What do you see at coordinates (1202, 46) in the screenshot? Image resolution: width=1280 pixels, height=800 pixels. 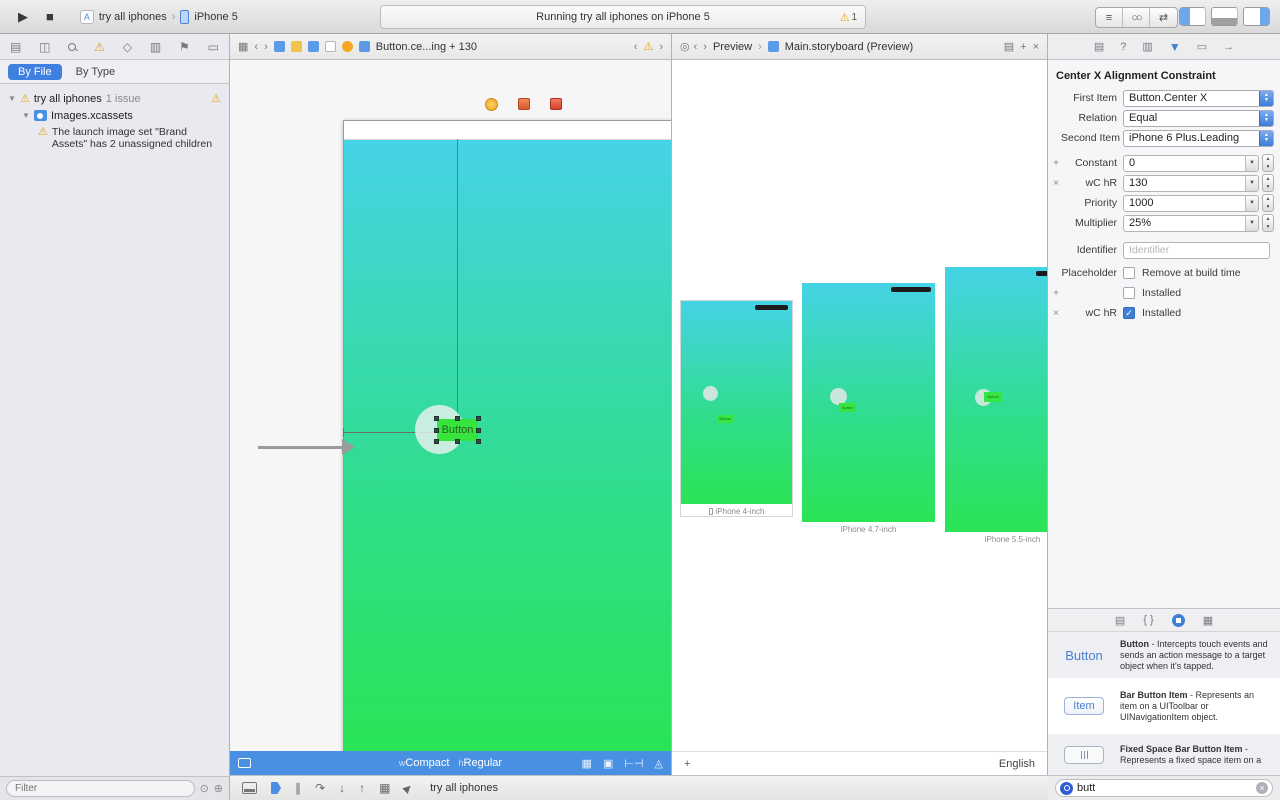 I see `size-inspector-icon: ▭` at bounding box center [1202, 46].